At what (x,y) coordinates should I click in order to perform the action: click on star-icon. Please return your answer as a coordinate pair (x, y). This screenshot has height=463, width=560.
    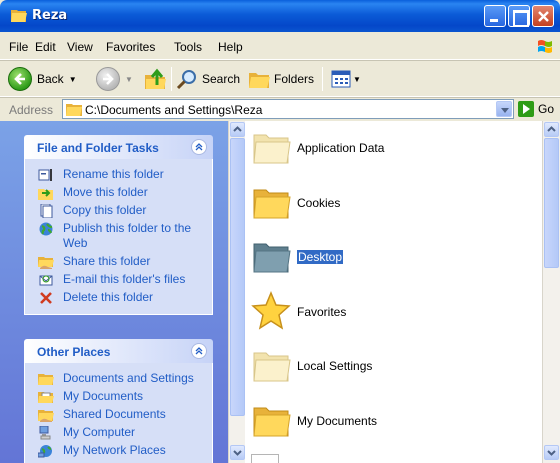
    Looking at the image, I should click on (271, 310).